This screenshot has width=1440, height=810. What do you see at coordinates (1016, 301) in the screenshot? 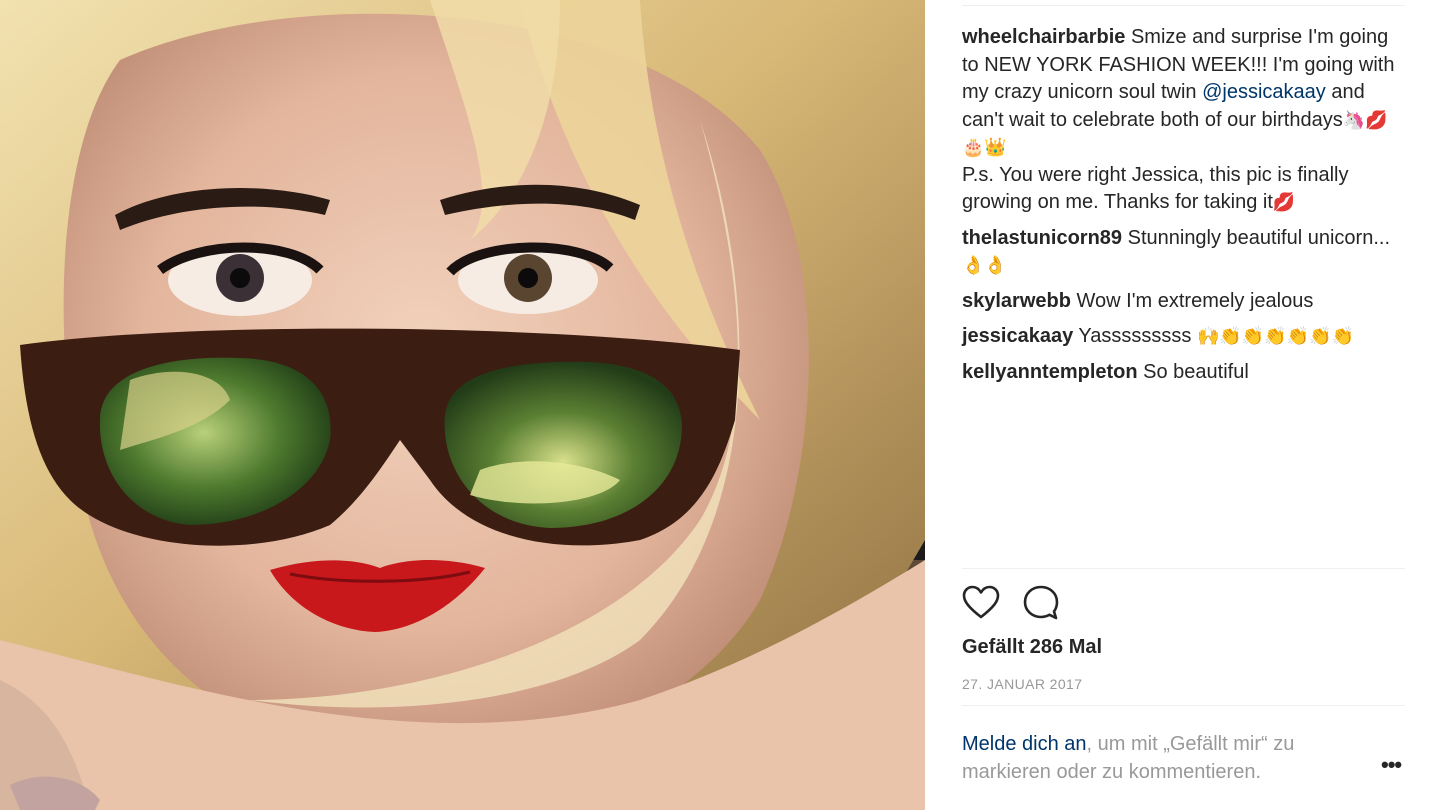
I see `comment-username: skylarwebb` at bounding box center [1016, 301].